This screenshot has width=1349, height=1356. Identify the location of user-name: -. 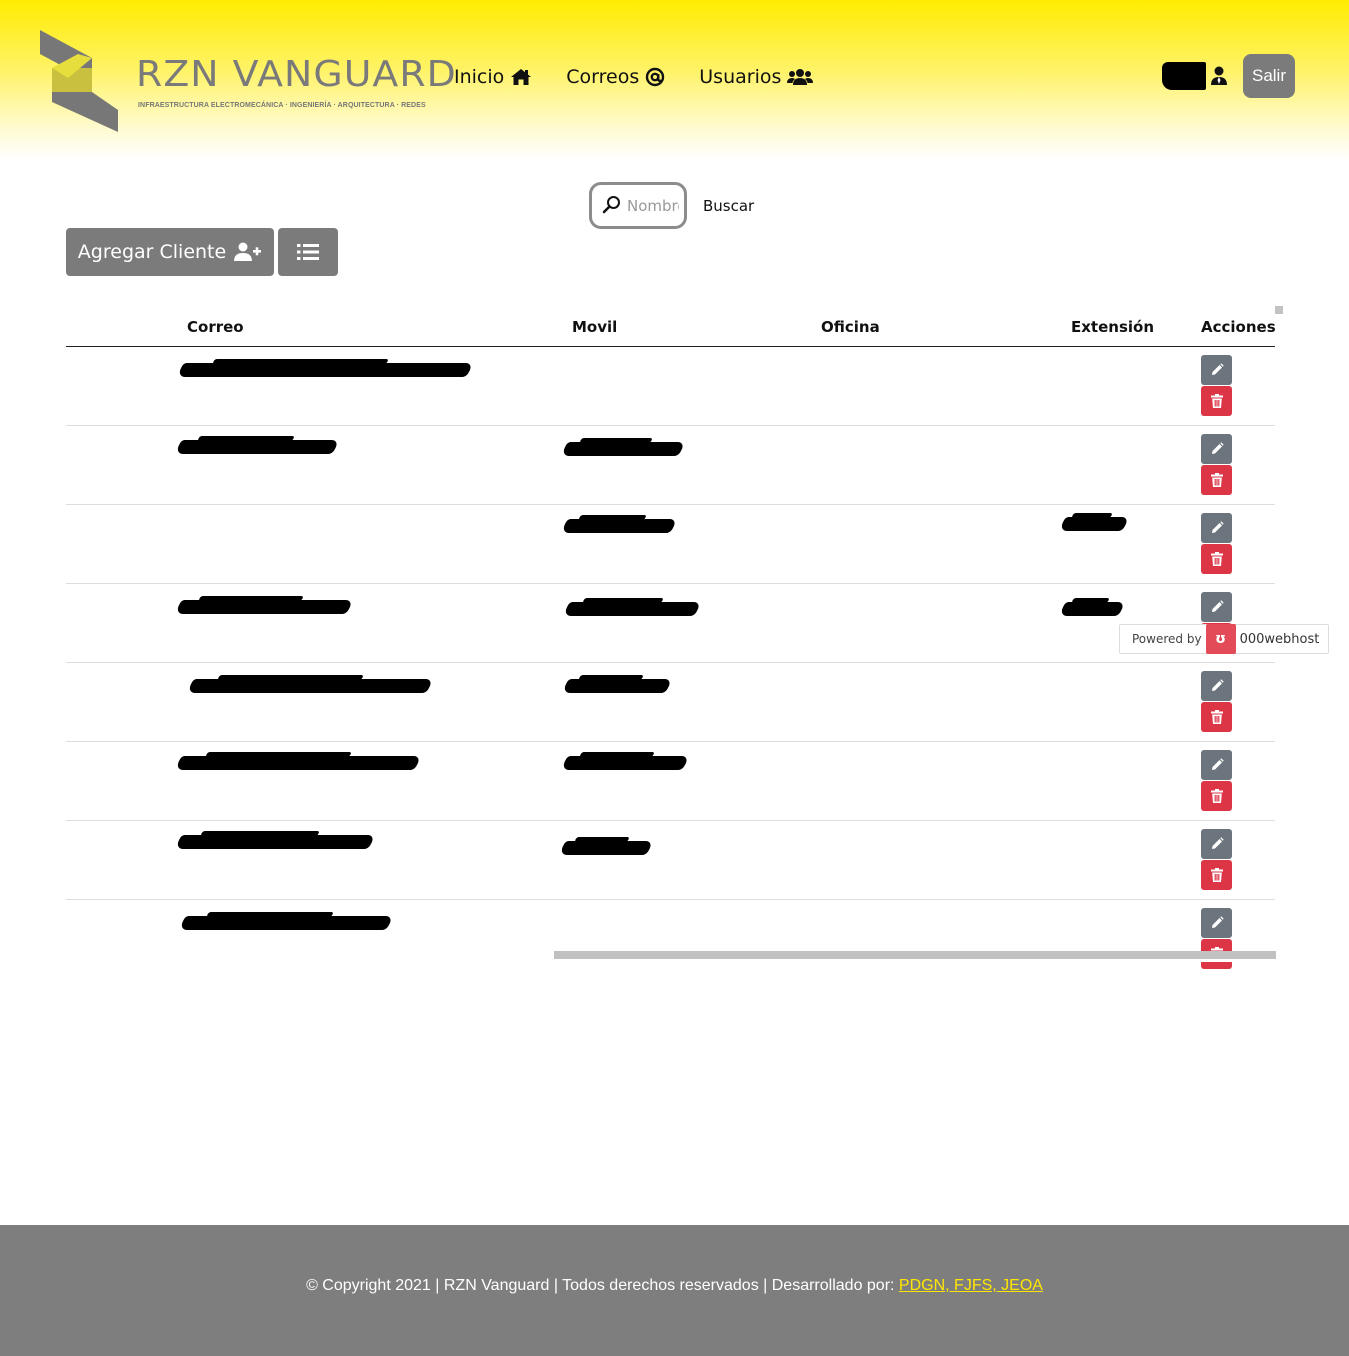
(1184, 76).